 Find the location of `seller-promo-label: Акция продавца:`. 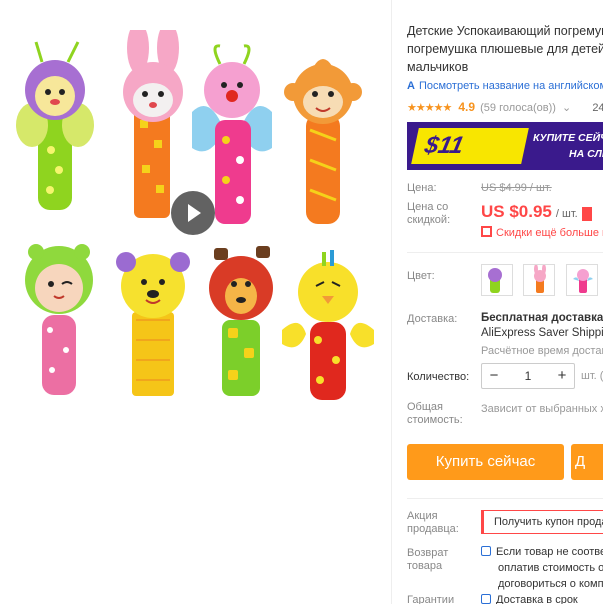

seller-promo-label: Акция продавца: is located at coordinates (433, 523).